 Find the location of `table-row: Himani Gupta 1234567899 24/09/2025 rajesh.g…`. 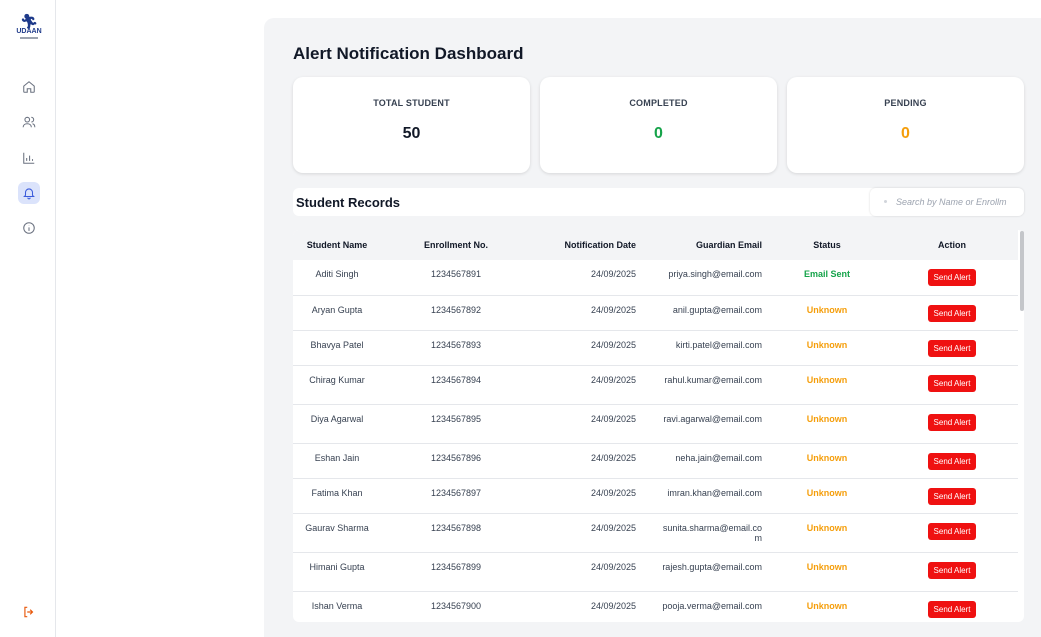

table-row: Himani Gupta 1234567899 24/09/2025 rajesh.g… is located at coordinates (655, 571).